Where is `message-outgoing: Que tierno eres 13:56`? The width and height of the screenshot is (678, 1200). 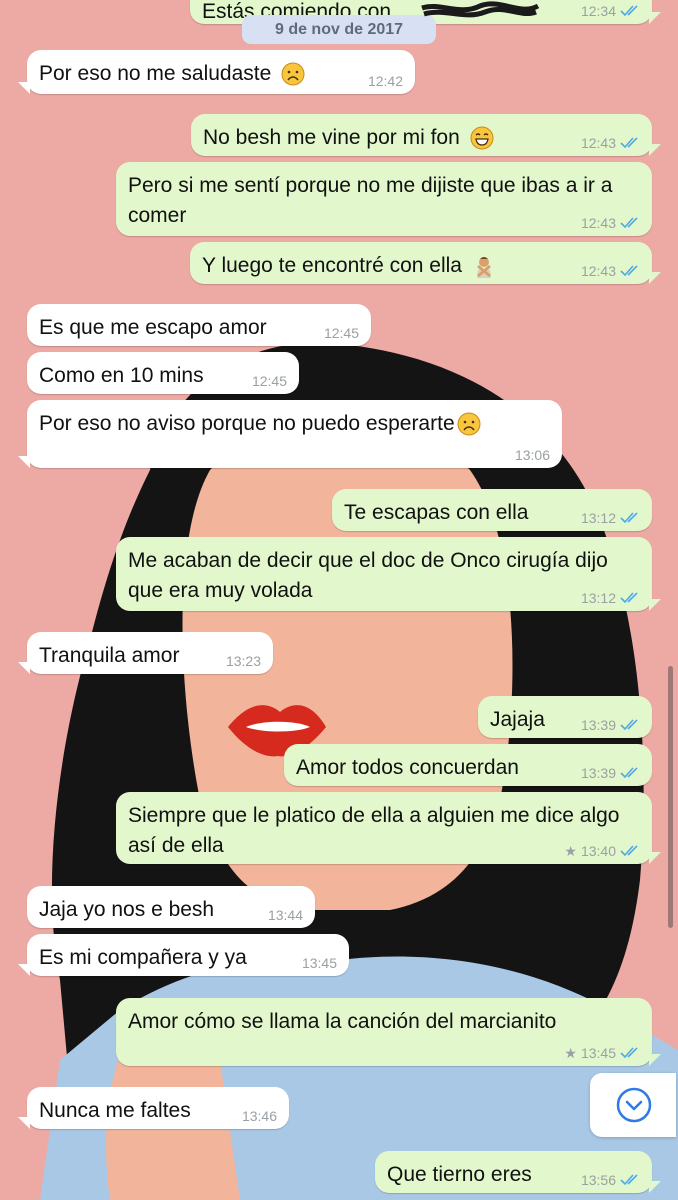 message-outgoing: Que tierno eres 13:56 is located at coordinates (518, 1172).